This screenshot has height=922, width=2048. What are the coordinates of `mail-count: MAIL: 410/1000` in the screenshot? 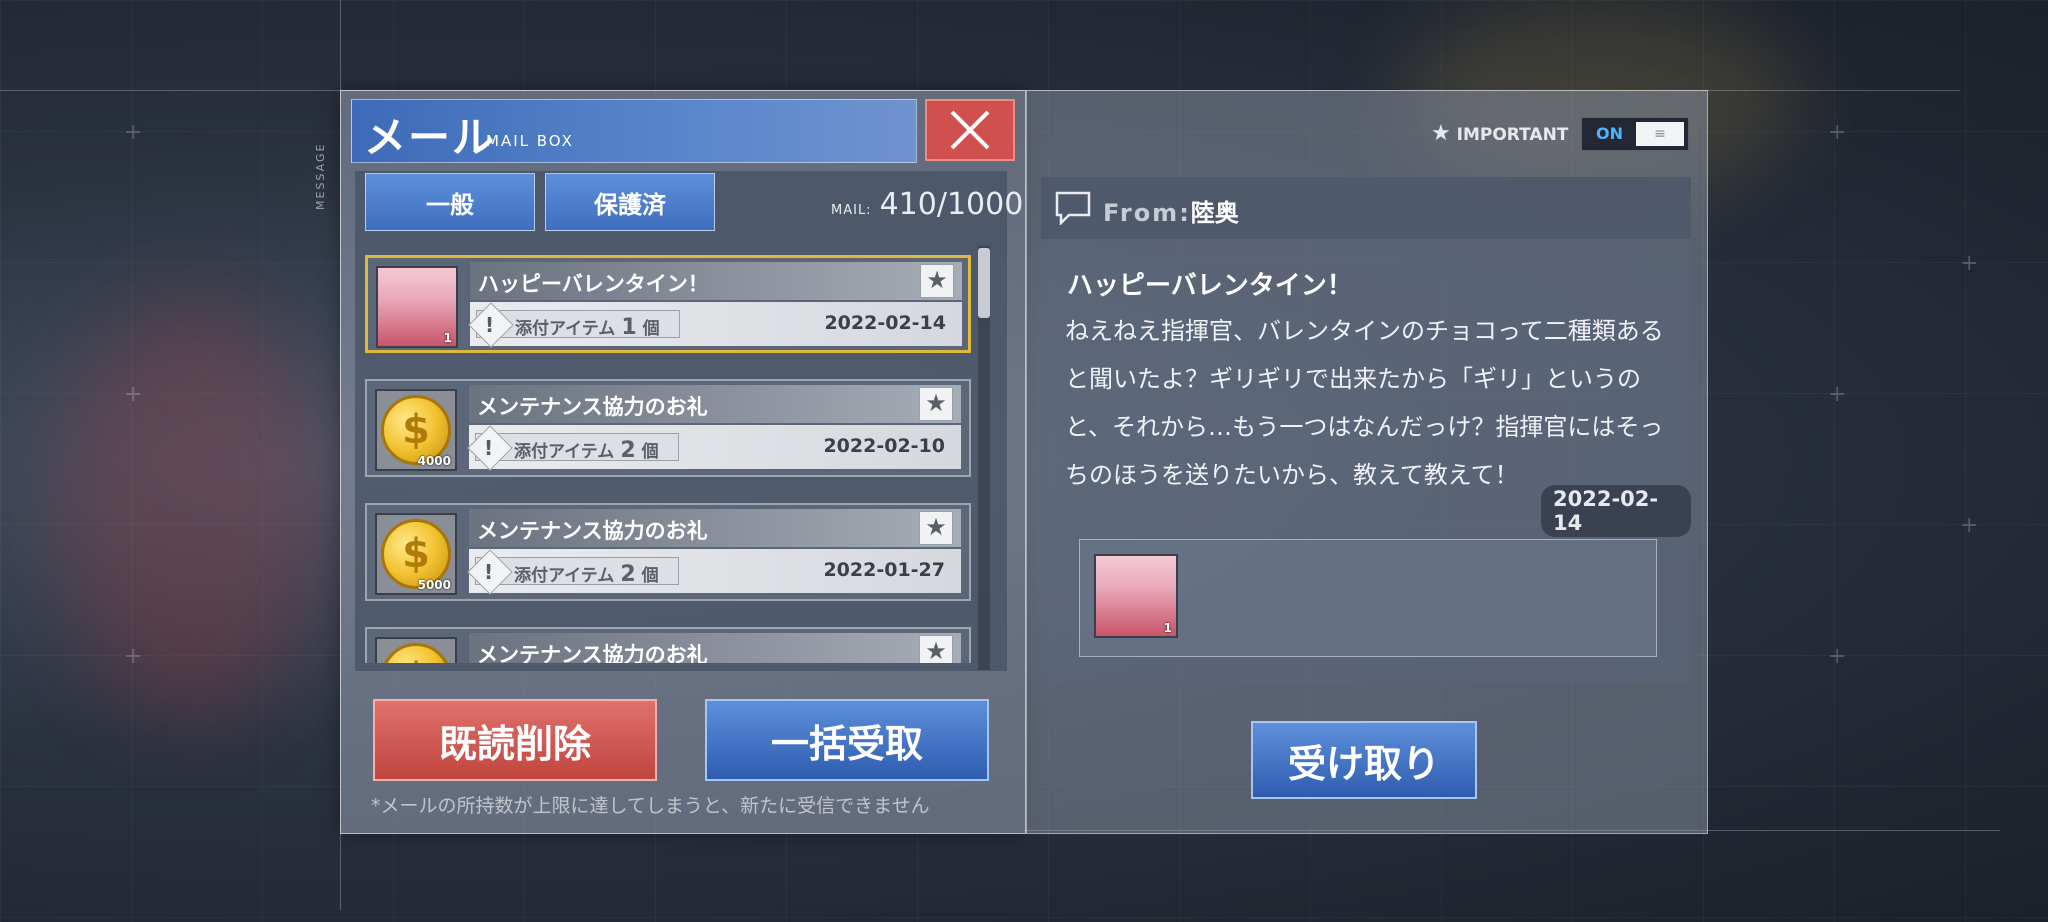 It's located at (927, 204).